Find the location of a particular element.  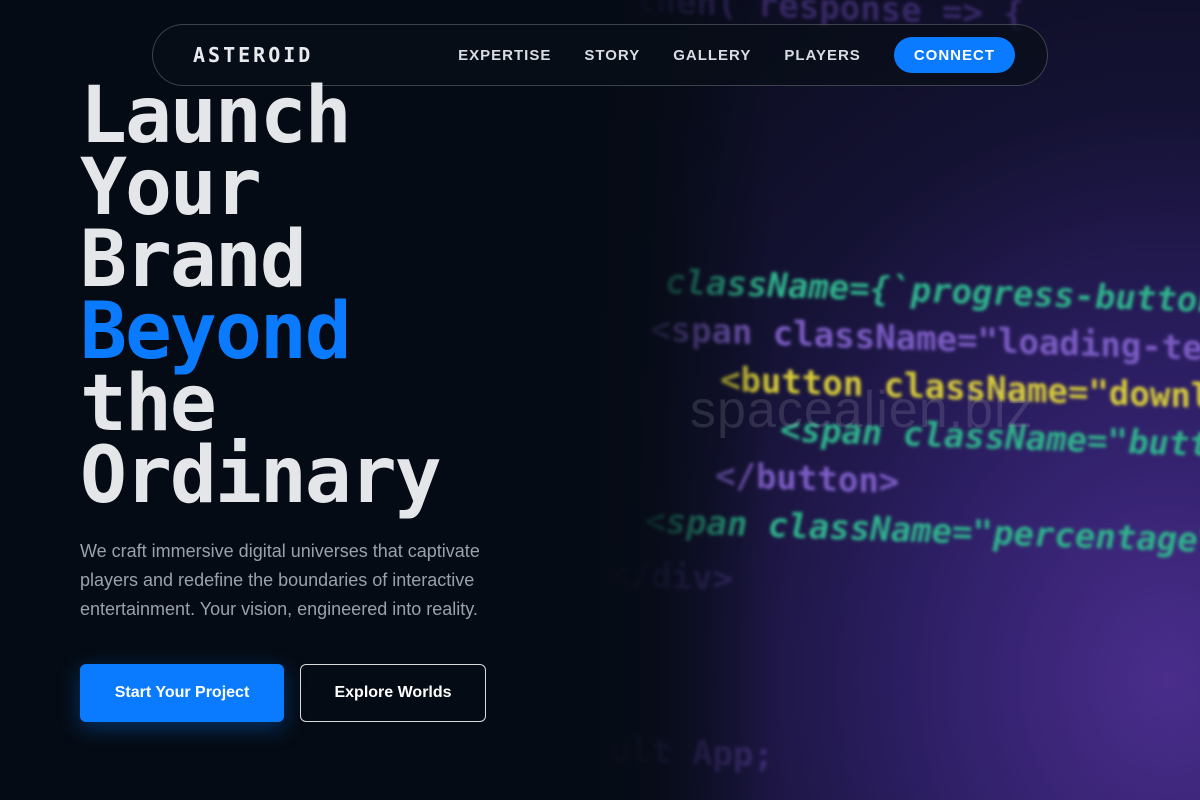

hero-heading-line: Launch is located at coordinates (216, 116).